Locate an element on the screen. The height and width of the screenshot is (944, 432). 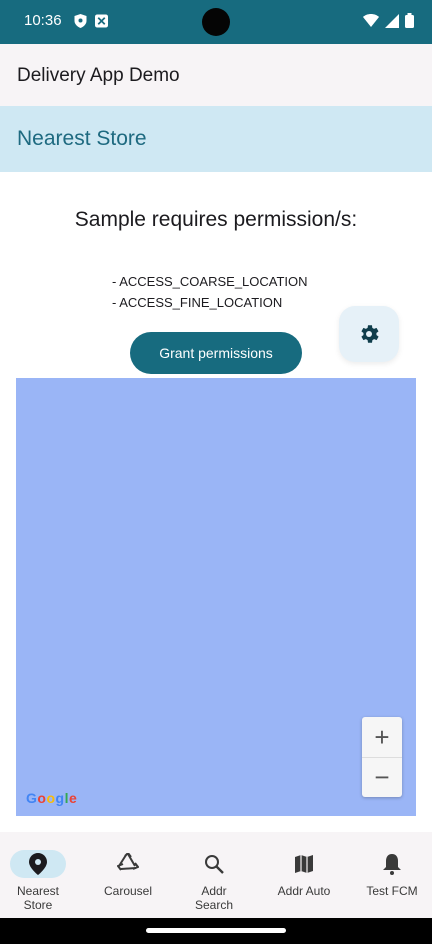
battery-icon is located at coordinates (409, 20).